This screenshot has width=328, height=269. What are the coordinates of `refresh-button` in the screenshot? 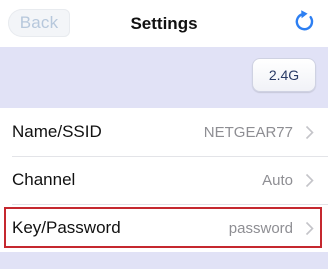 It's located at (305, 23).